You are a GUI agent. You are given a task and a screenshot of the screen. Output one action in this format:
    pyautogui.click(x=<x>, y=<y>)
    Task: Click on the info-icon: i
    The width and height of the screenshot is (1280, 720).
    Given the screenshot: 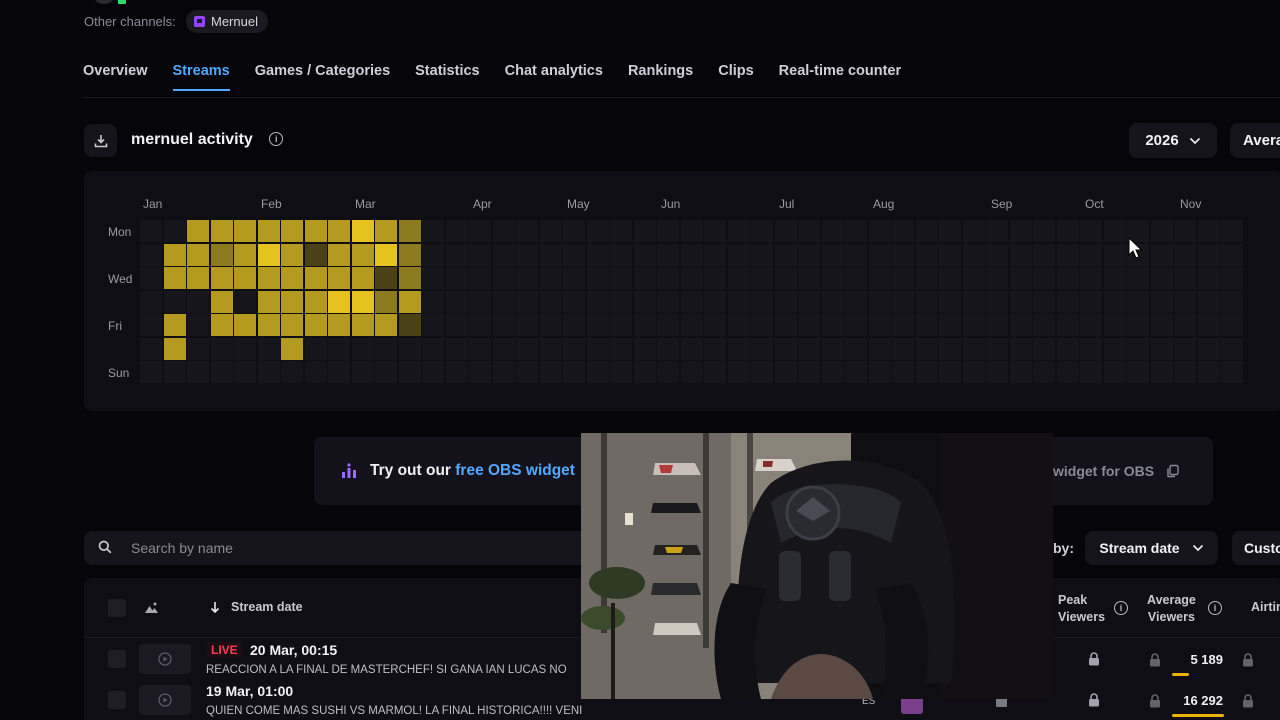 What is the action you would take?
    pyautogui.click(x=1121, y=608)
    